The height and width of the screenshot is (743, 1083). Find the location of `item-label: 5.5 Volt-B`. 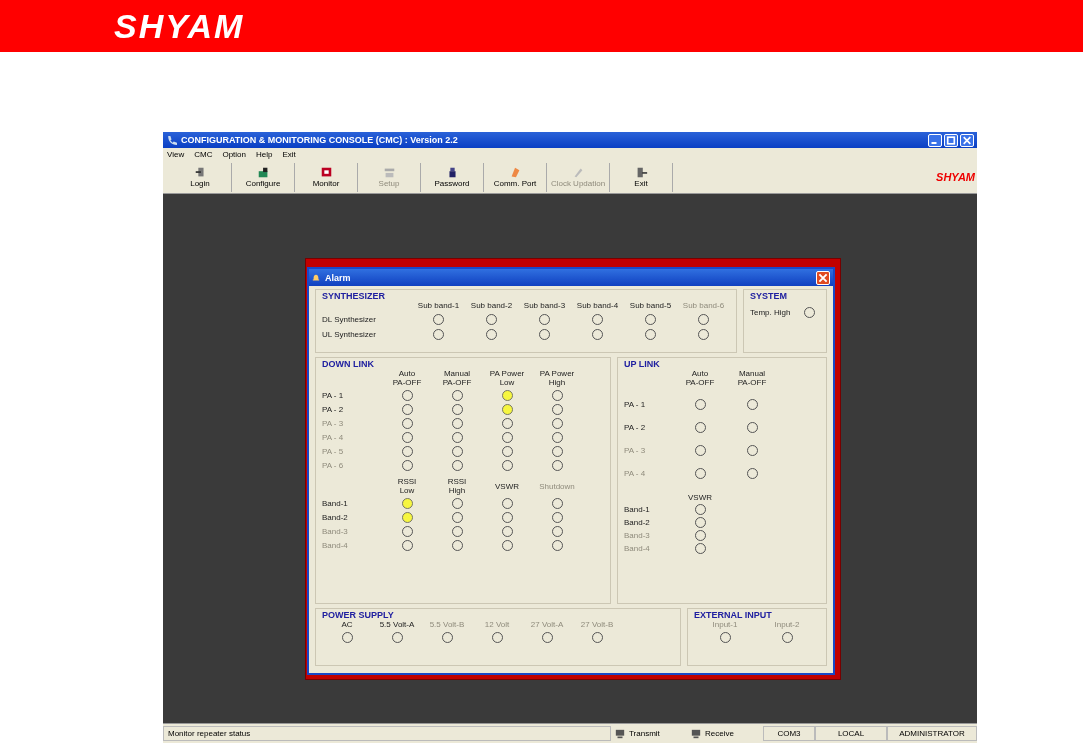

item-label: 5.5 Volt-B is located at coordinates (447, 624).